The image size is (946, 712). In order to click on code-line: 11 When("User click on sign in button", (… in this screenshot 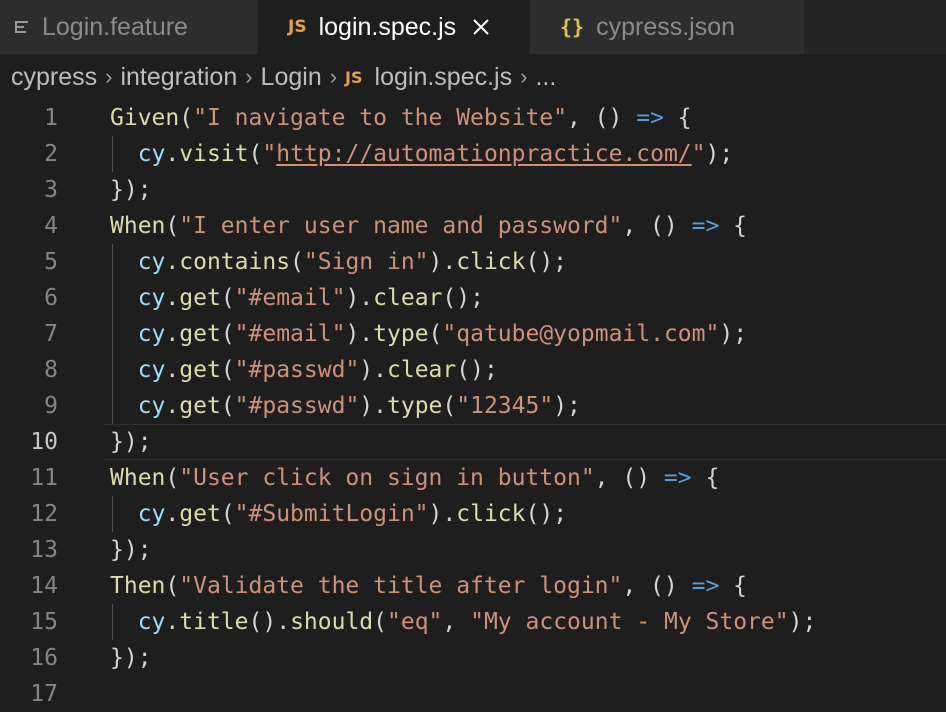, I will do `click(473, 478)`.